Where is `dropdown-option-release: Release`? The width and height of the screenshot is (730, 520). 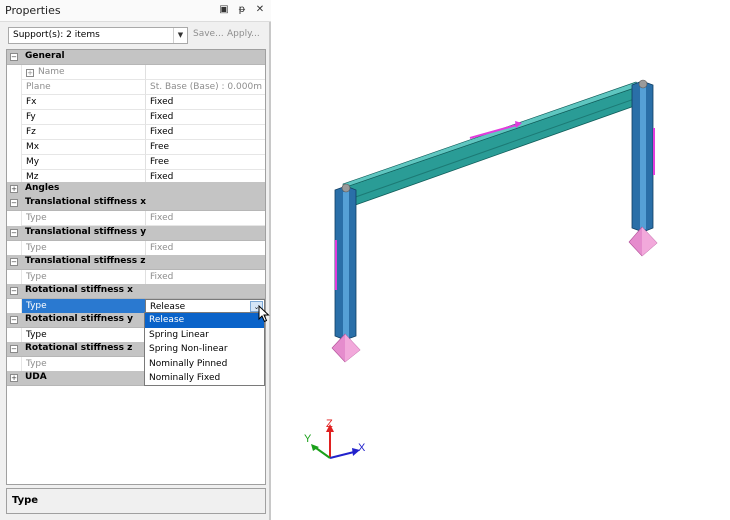 dropdown-option-release: Release is located at coordinates (204, 320).